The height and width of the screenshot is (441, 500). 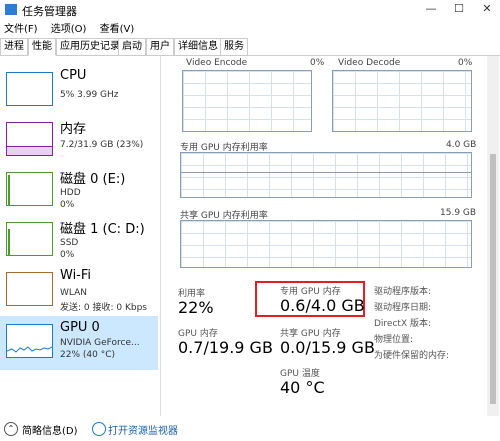 What do you see at coordinates (29, 89) in the screenshot?
I see `cpu-thumbnail-graph` at bounding box center [29, 89].